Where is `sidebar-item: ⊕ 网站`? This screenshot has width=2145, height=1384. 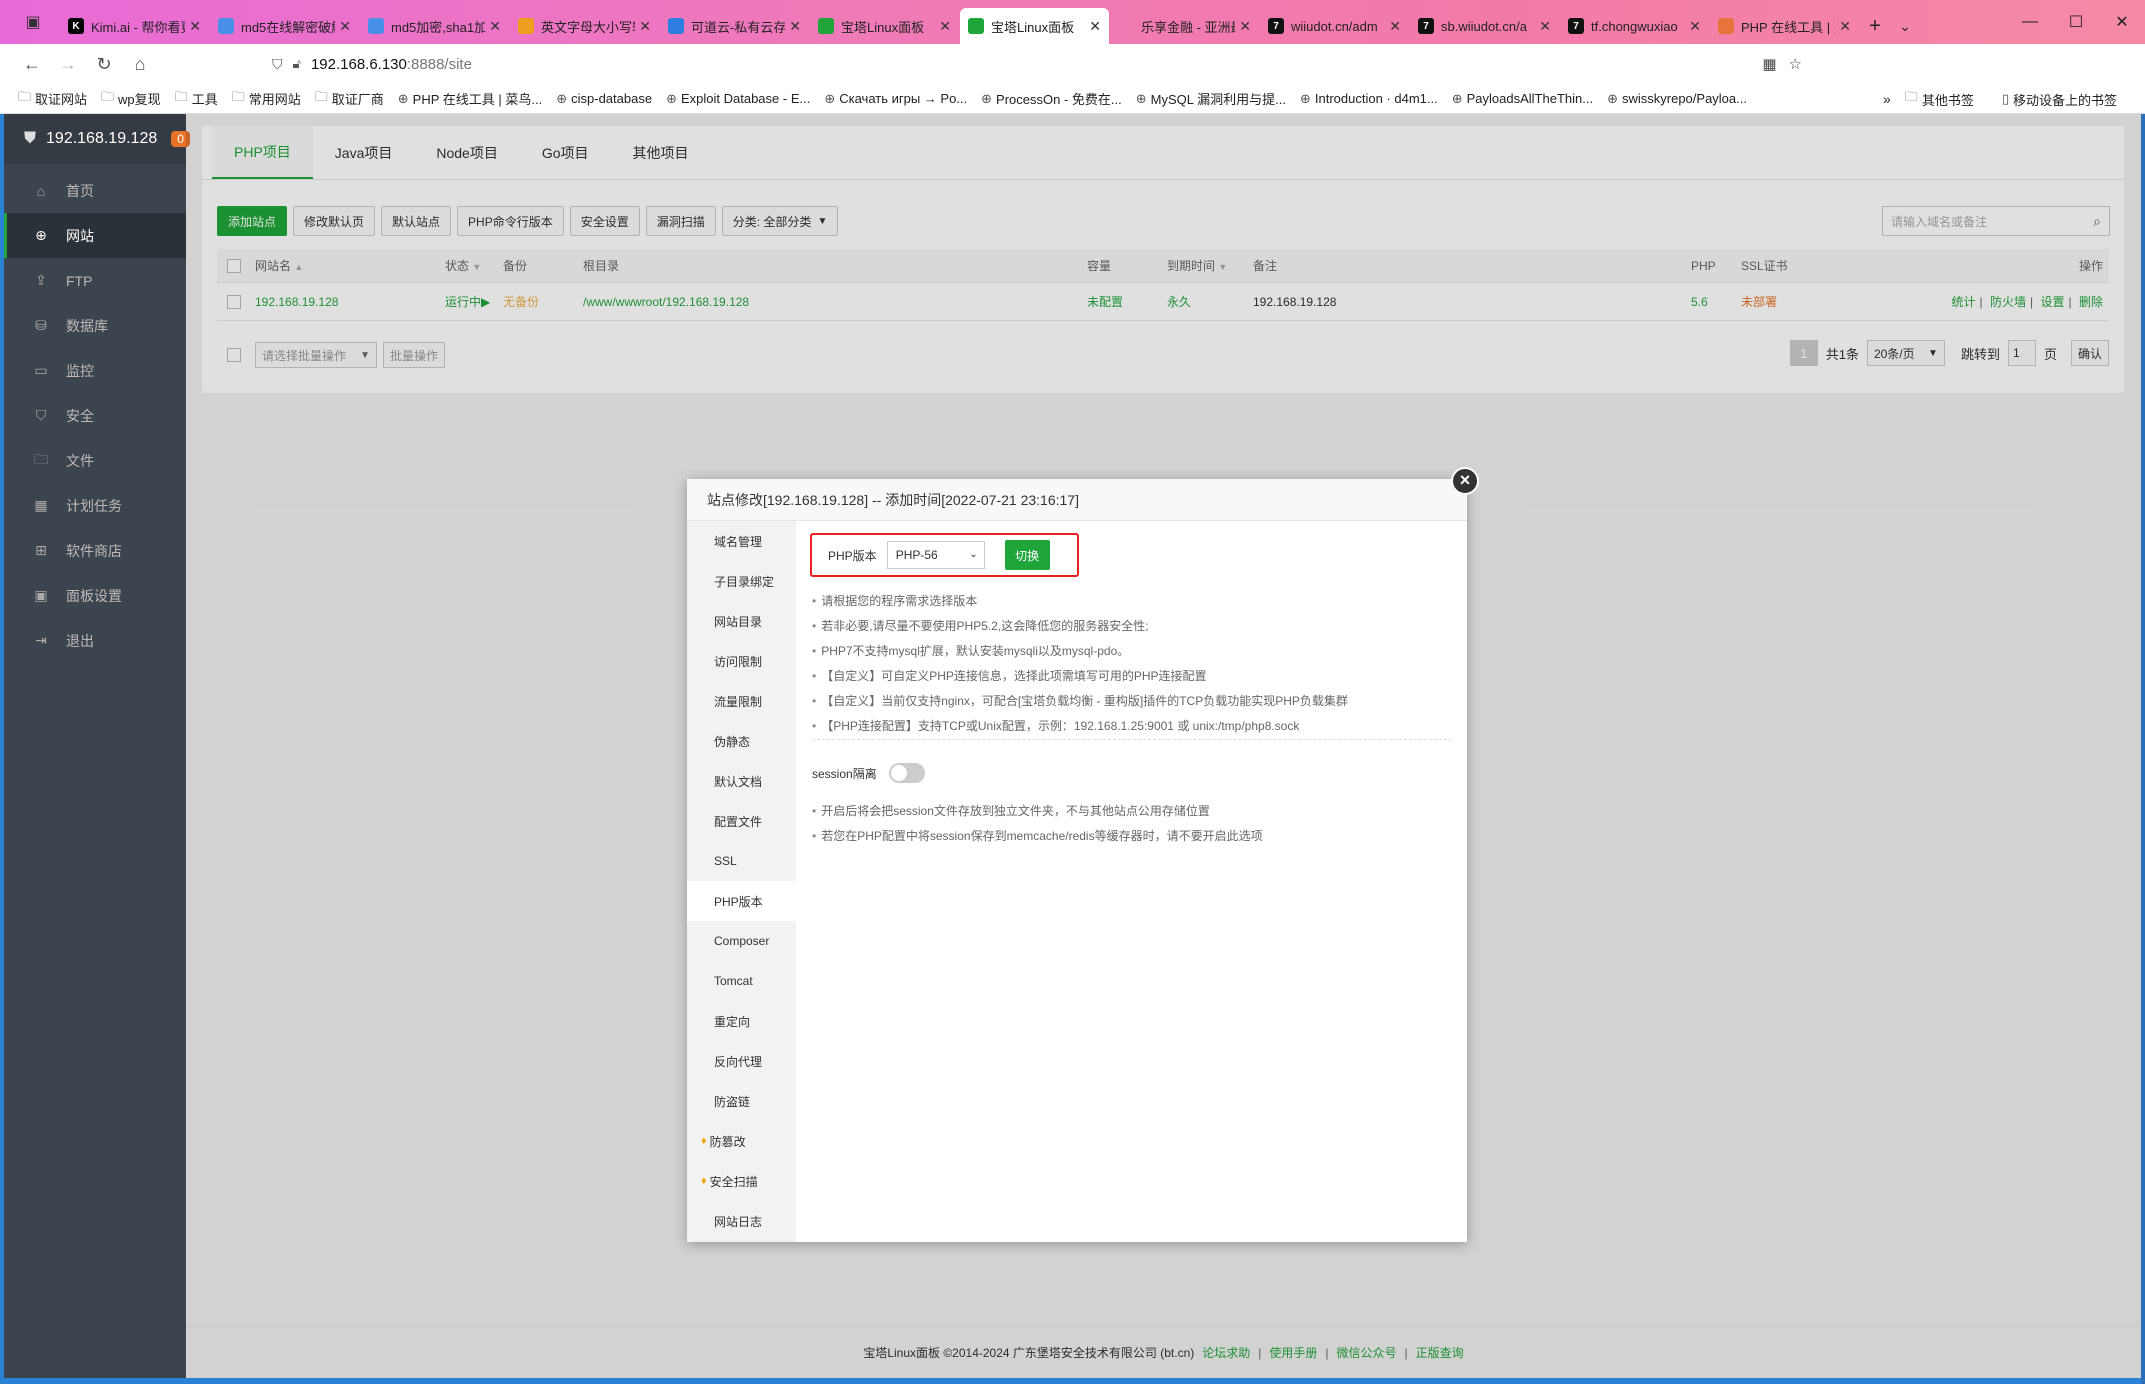 sidebar-item: ⊕ 网站 is located at coordinates (95, 235).